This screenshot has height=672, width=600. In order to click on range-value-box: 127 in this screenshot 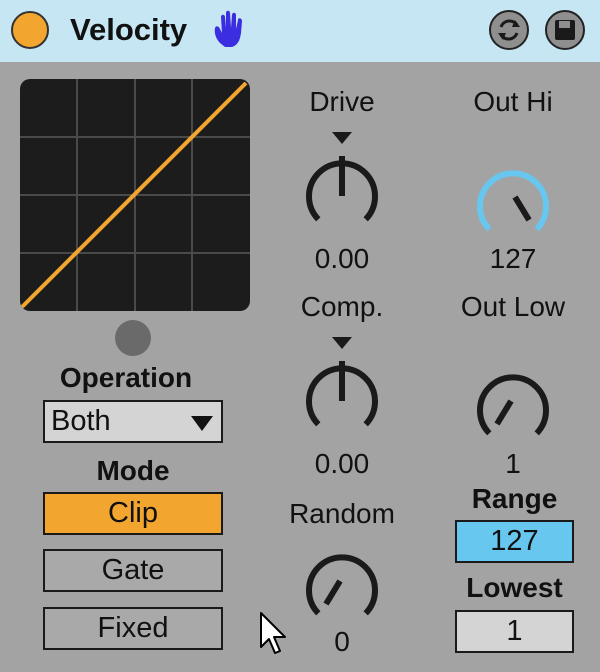, I will do `click(514, 541)`.